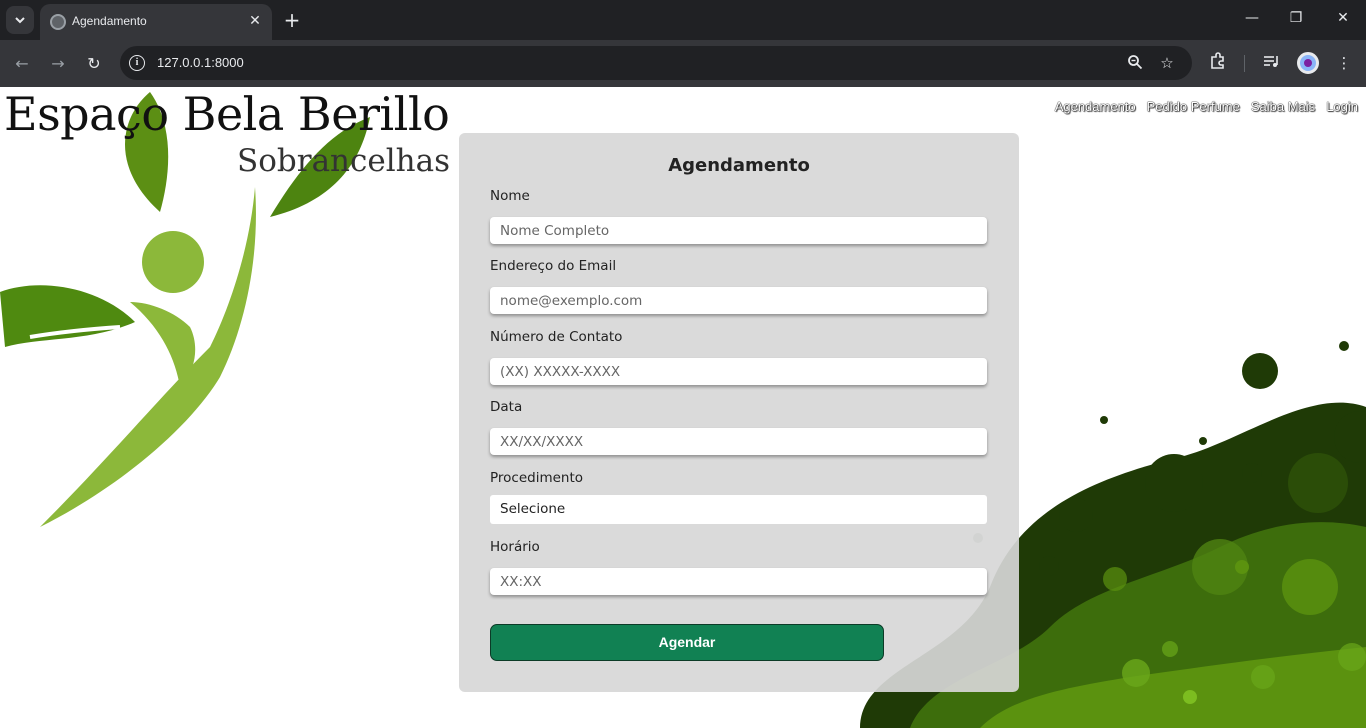 This screenshot has height=728, width=1366. I want to click on url-text: 127.0.0.1:8000, so click(200, 62).